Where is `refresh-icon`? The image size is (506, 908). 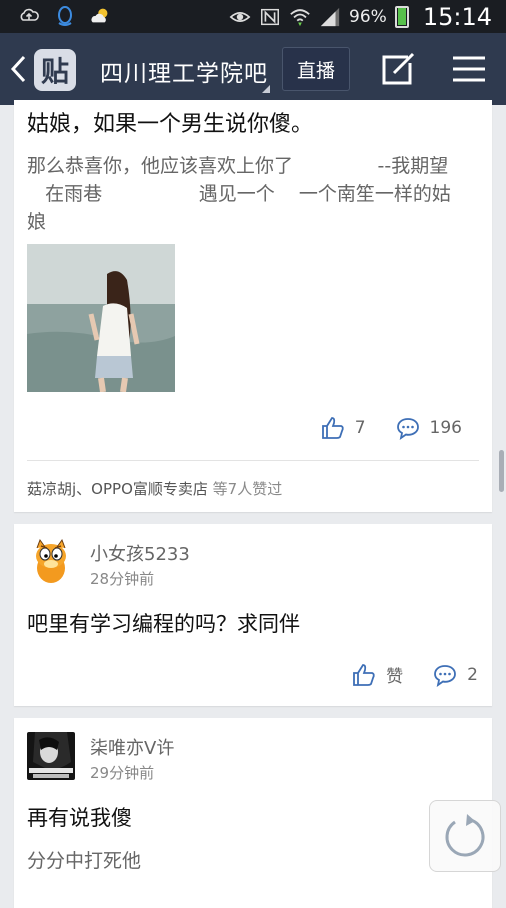 refresh-icon is located at coordinates (465, 835).